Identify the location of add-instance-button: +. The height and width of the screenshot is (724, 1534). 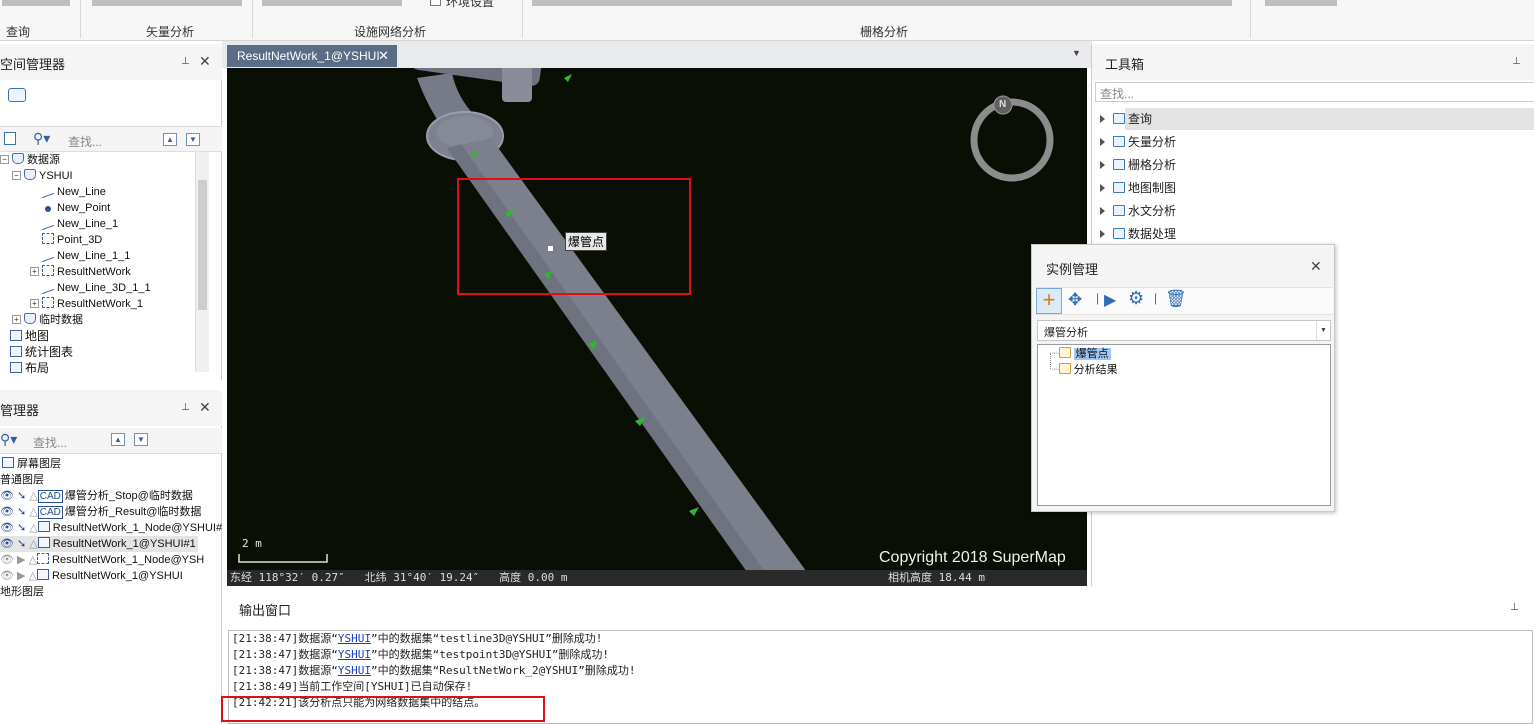
(1049, 301).